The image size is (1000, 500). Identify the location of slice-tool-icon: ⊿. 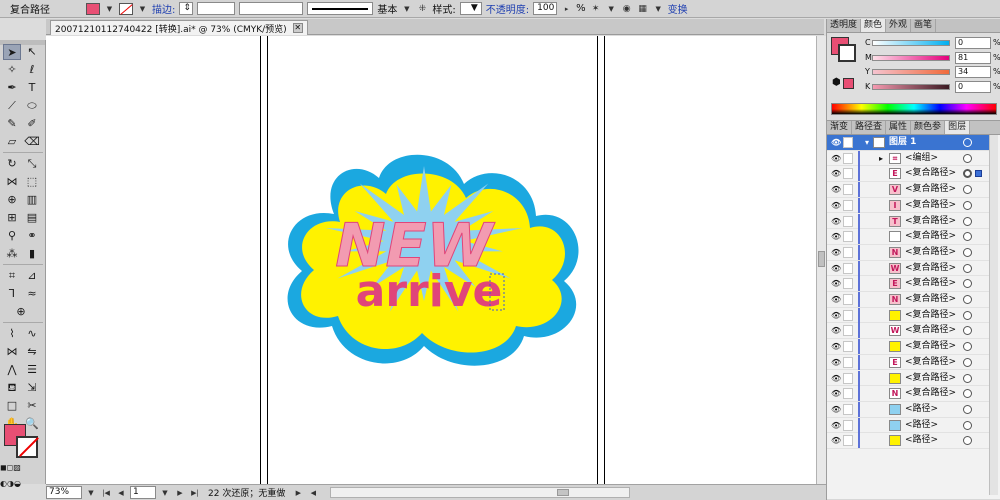
(32, 276).